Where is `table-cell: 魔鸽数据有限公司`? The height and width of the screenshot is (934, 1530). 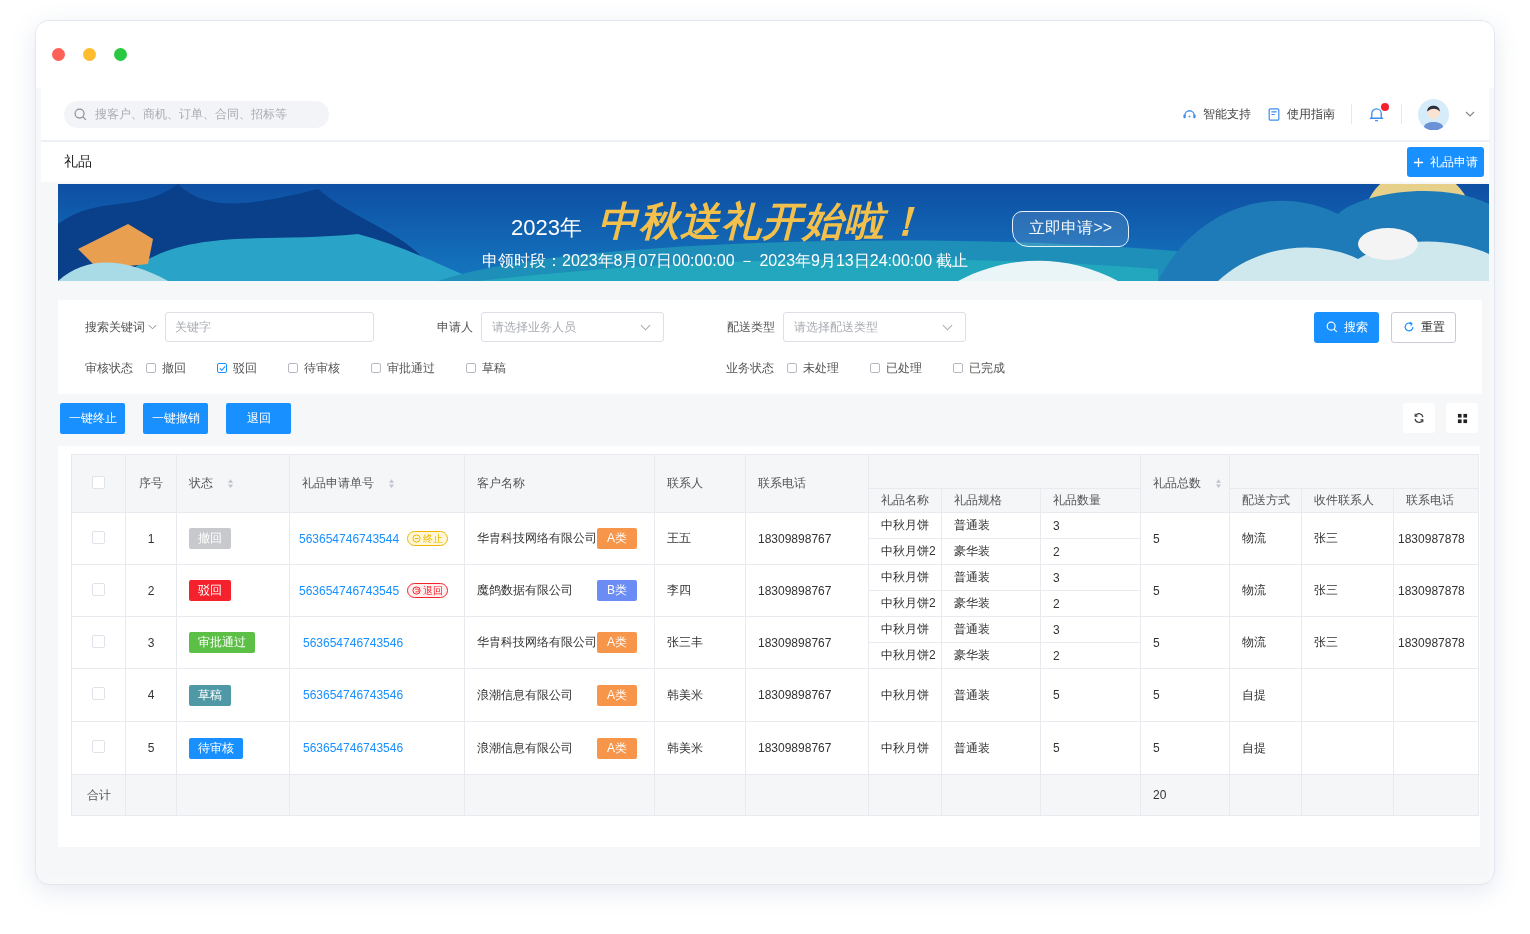
table-cell: 魔鸽数据有限公司 is located at coordinates (525, 590).